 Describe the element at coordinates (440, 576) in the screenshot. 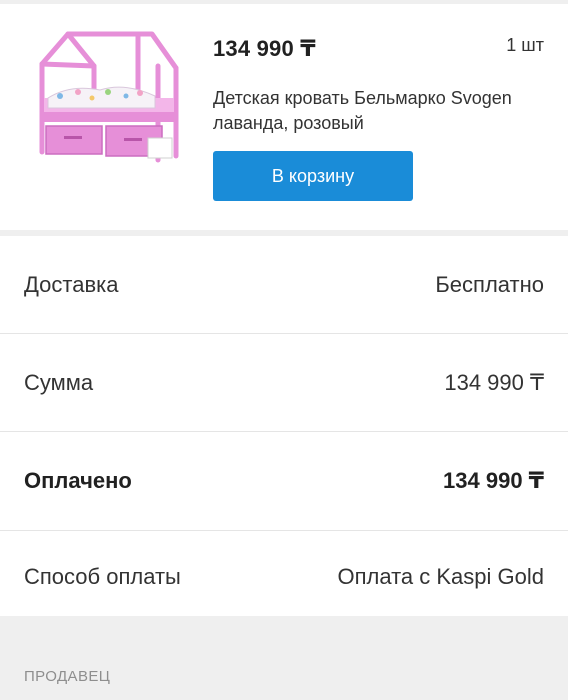

I see `payment-method-value: Оплата с Kaspi Gold` at that location.